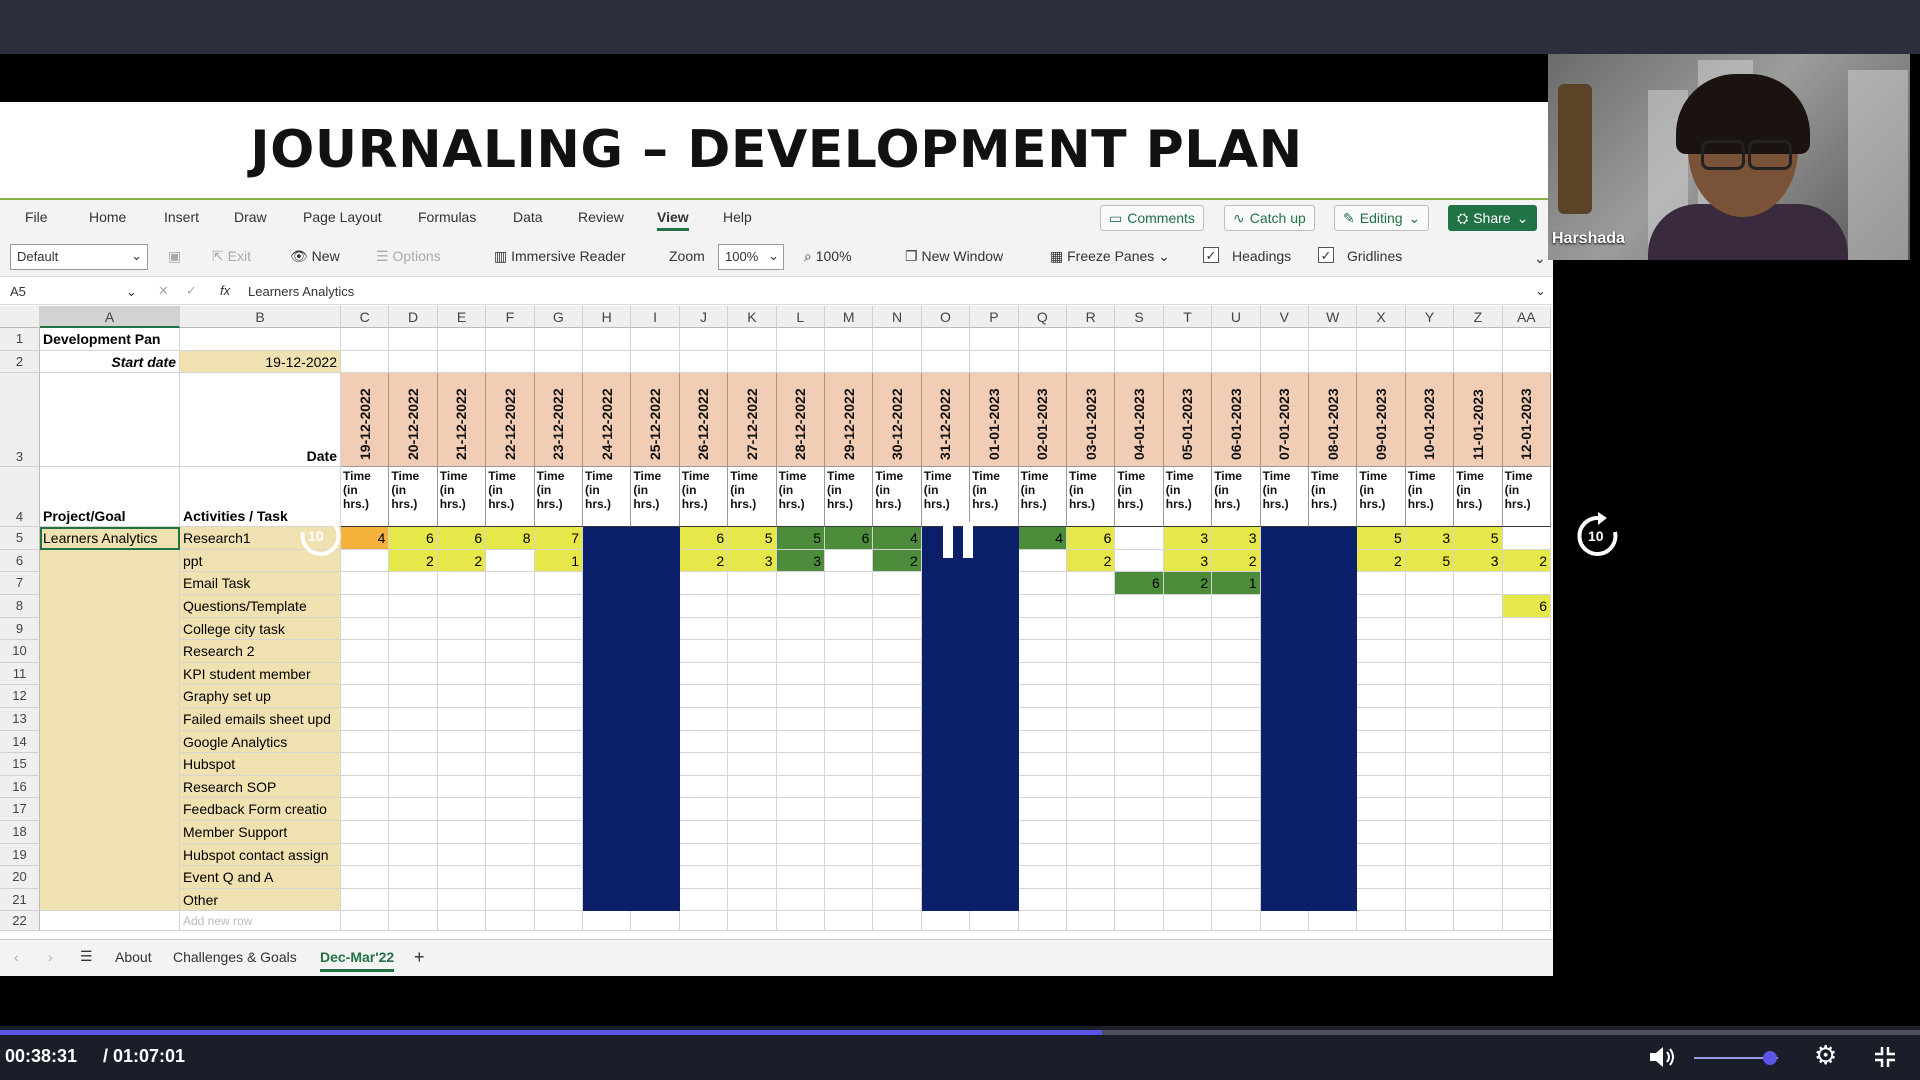 The image size is (1920, 1080). I want to click on volume-slider, so click(1736, 1058).